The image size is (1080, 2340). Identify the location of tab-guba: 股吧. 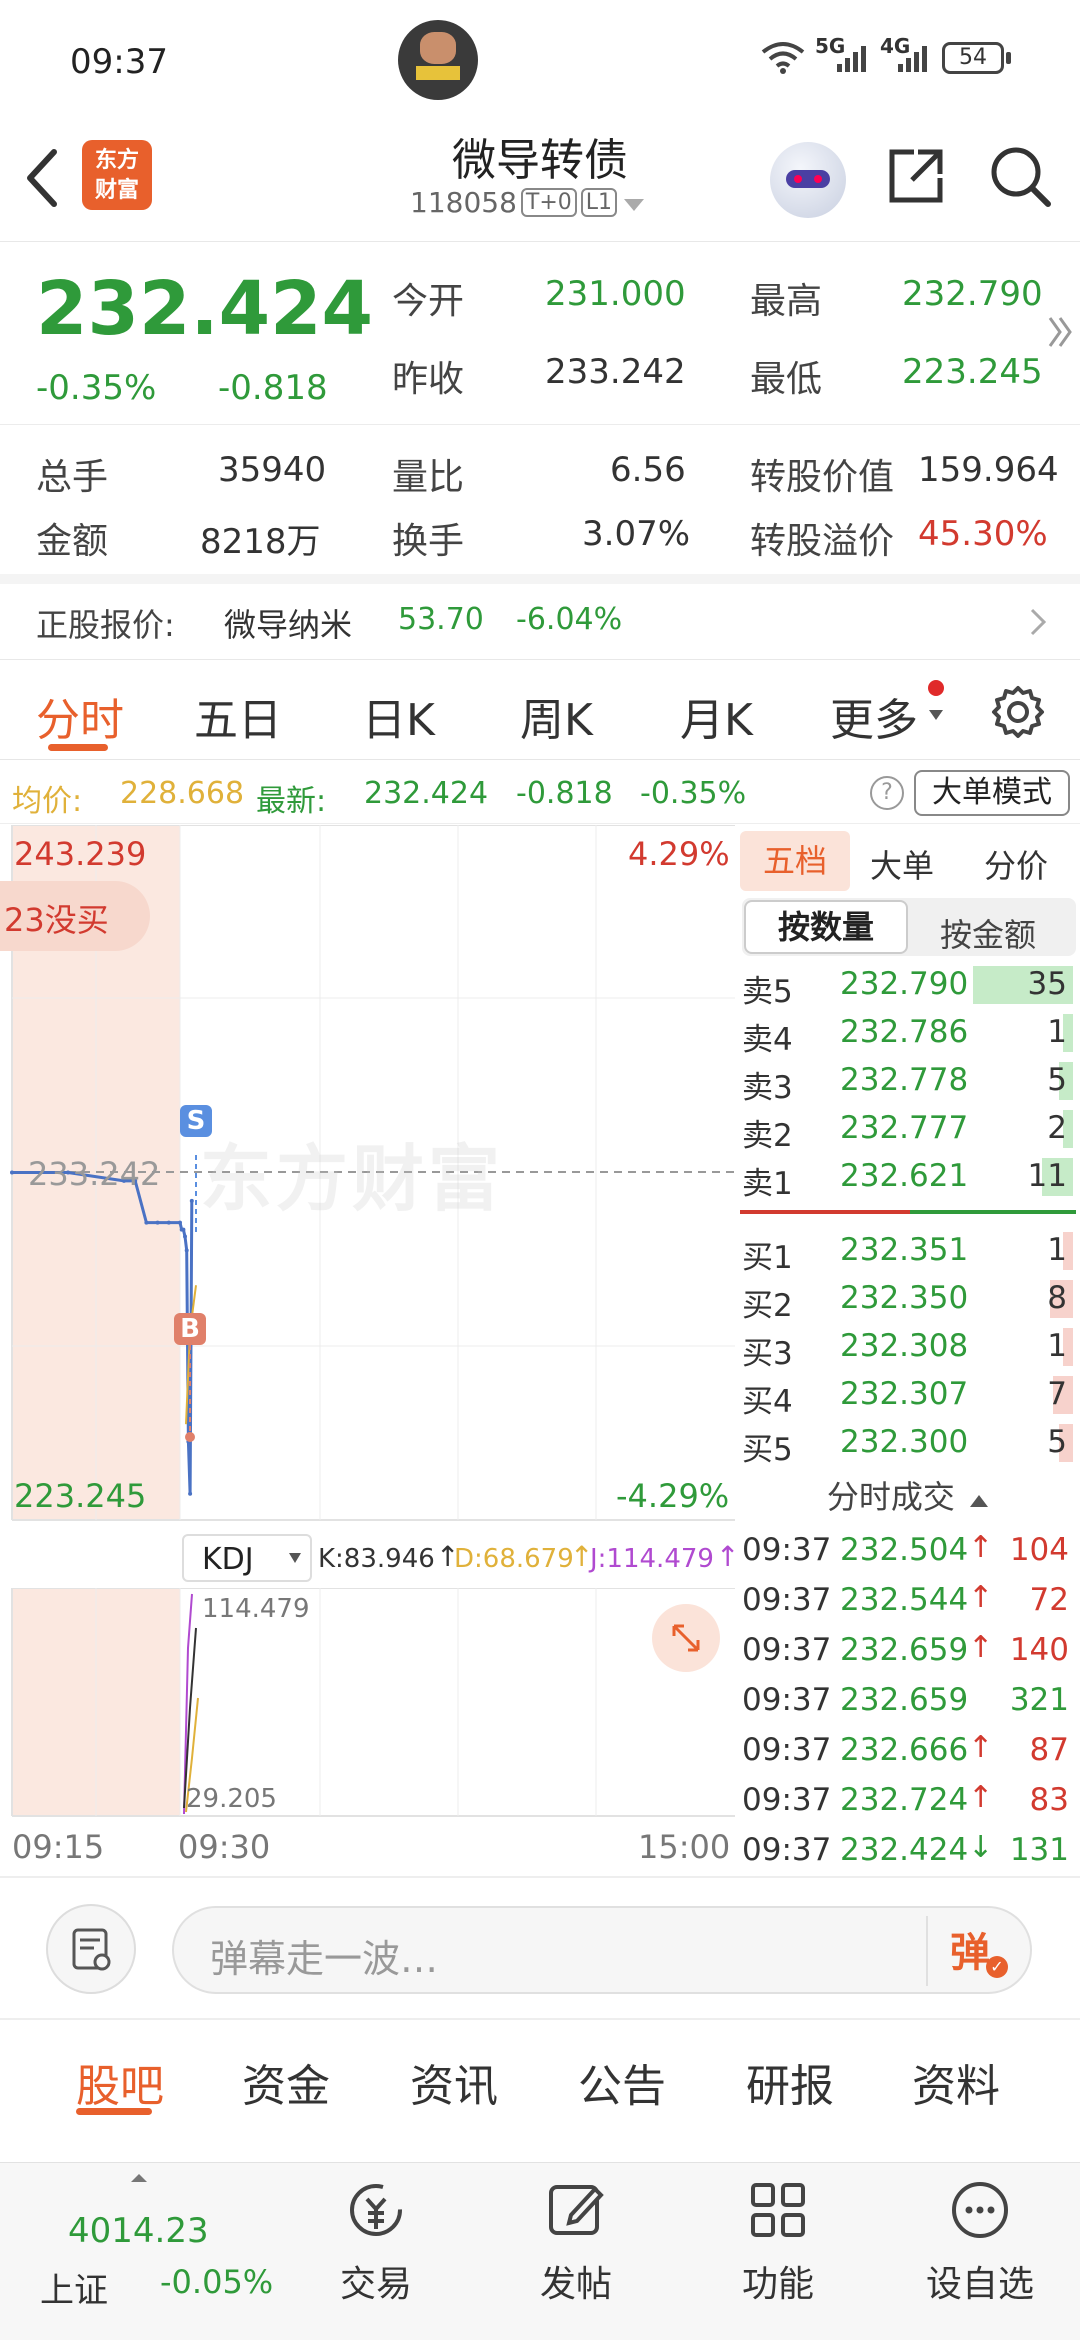
(120, 2082).